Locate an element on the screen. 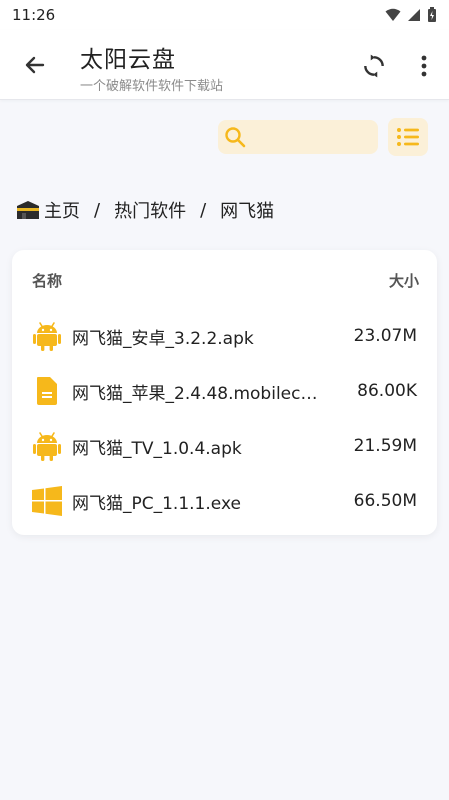  breadcrumb-item-hot-software: 热门软件 is located at coordinates (150, 210).